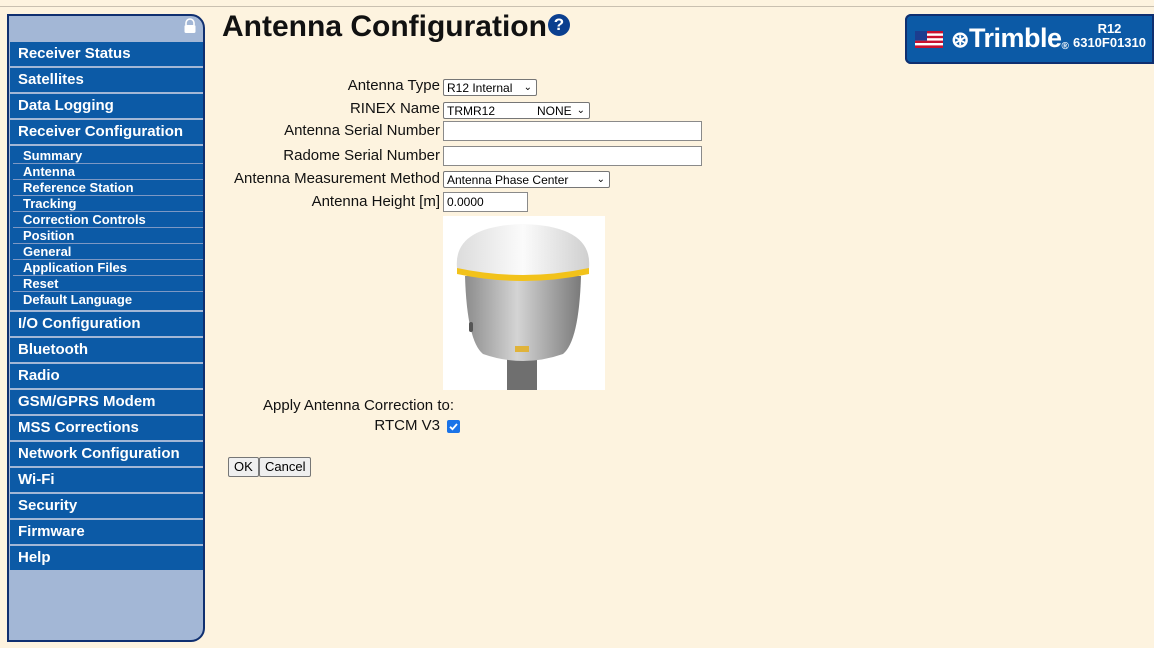  Describe the element at coordinates (108, 188) in the screenshot. I see `submenu-item-reference-station: Reference Station` at that location.